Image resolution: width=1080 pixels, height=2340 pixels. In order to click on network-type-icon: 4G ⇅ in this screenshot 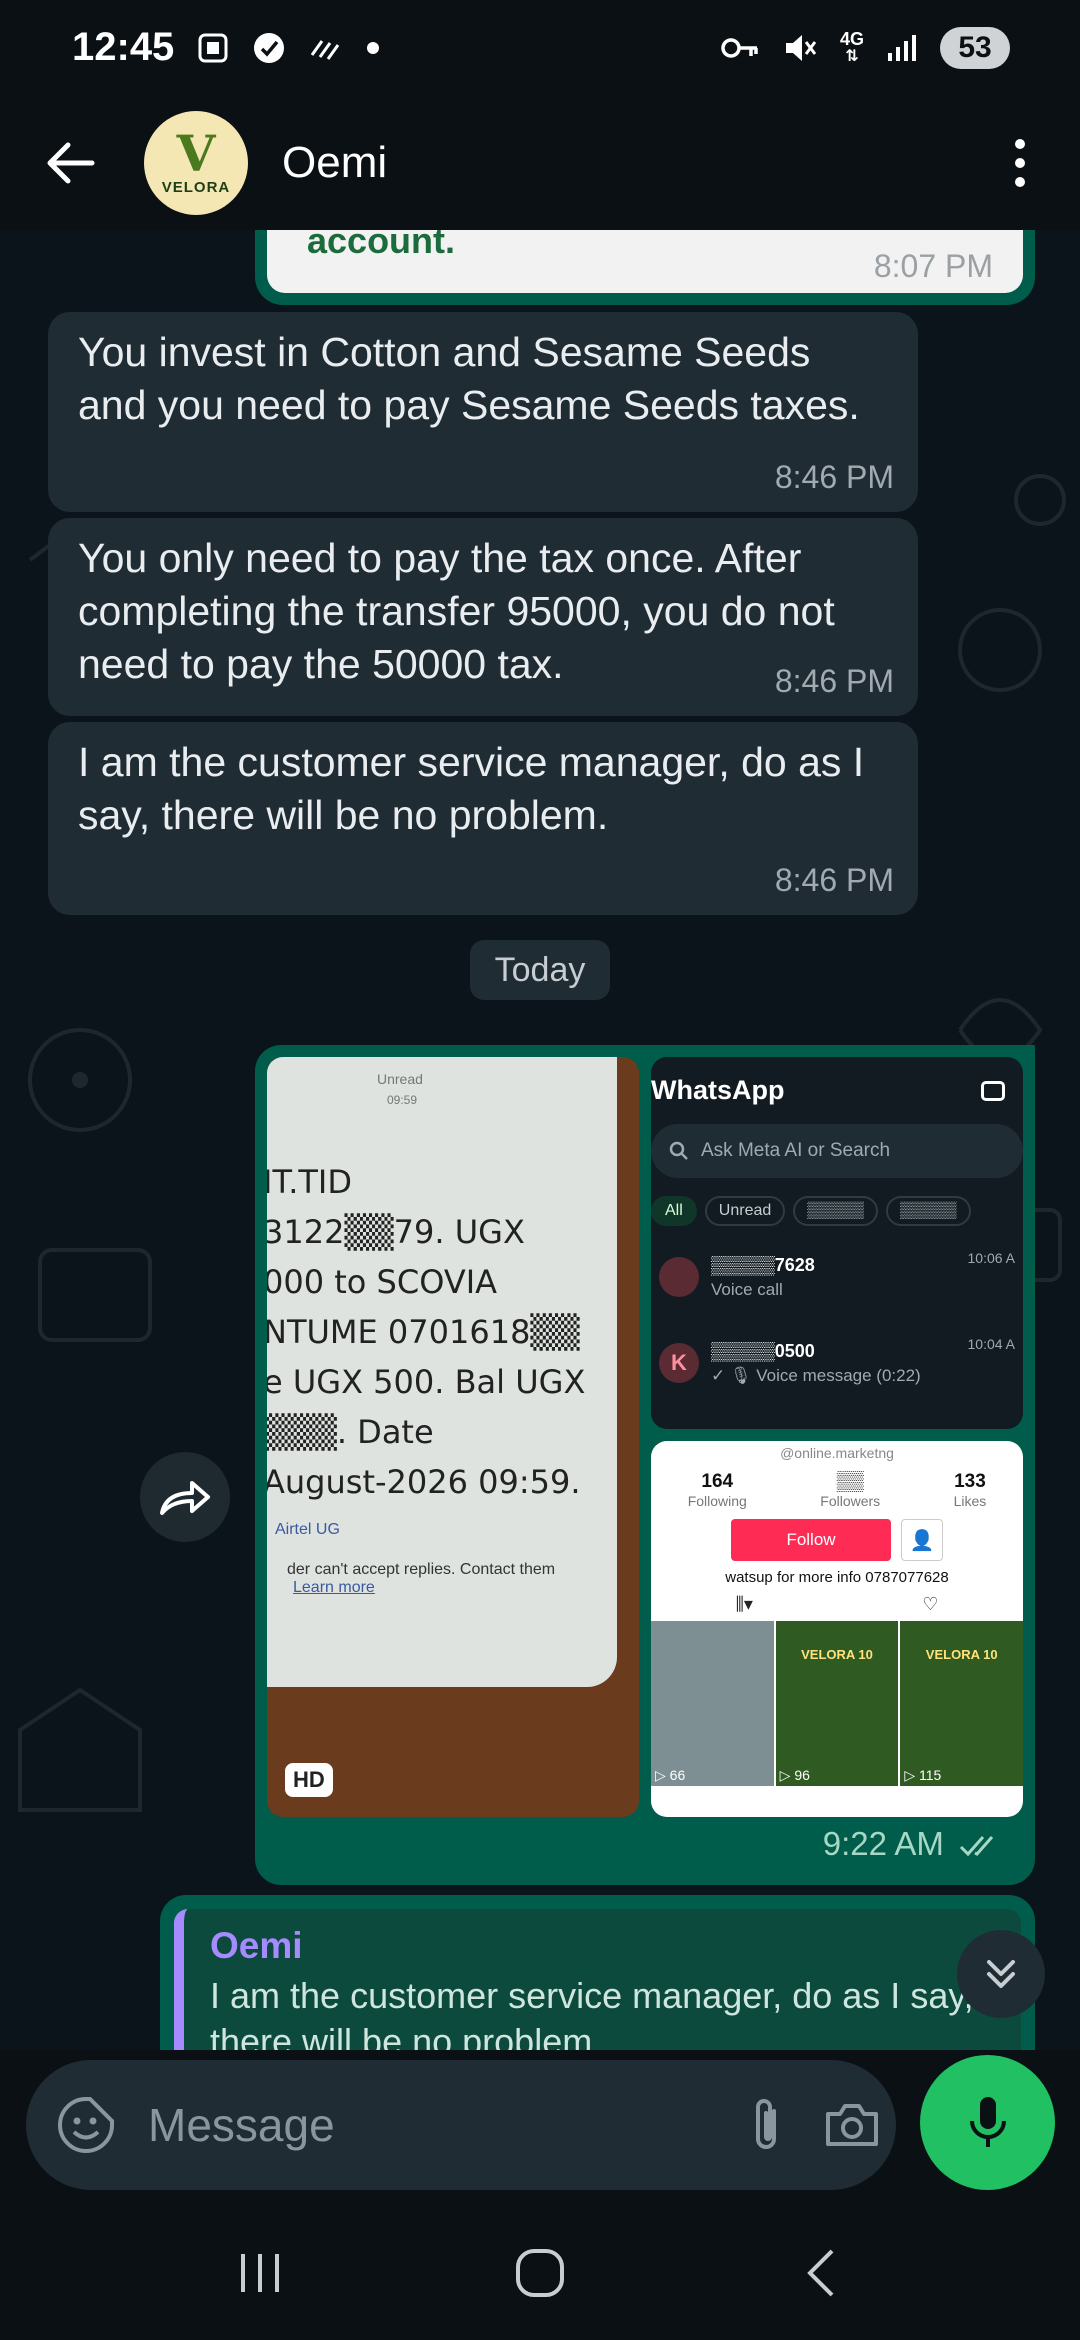, I will do `click(851, 46)`.